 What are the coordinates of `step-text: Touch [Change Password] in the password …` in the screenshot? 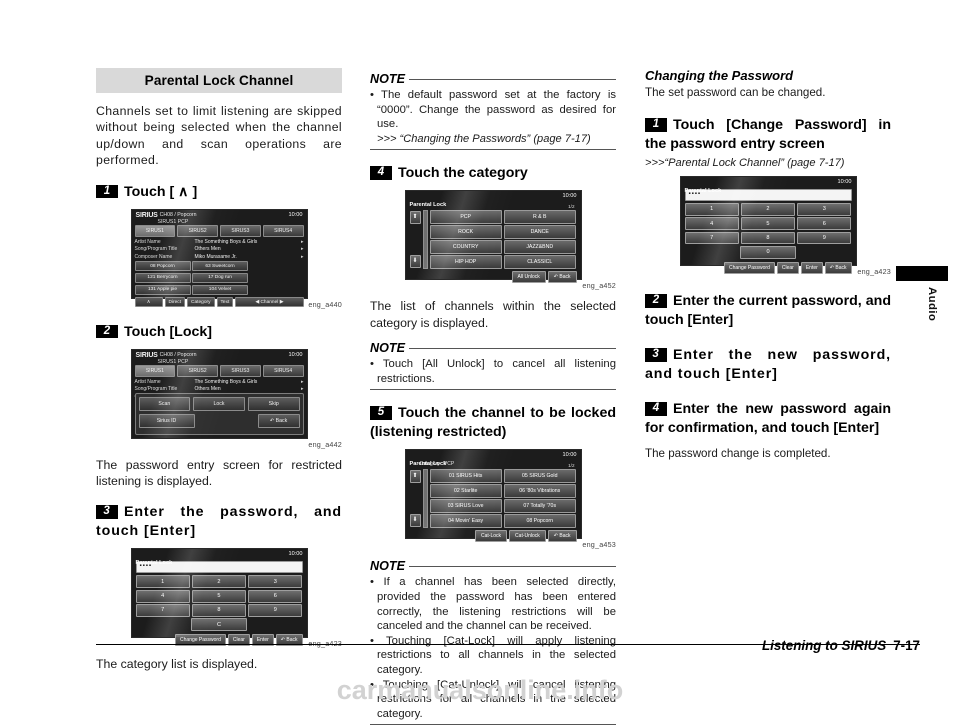 It's located at (768, 134).